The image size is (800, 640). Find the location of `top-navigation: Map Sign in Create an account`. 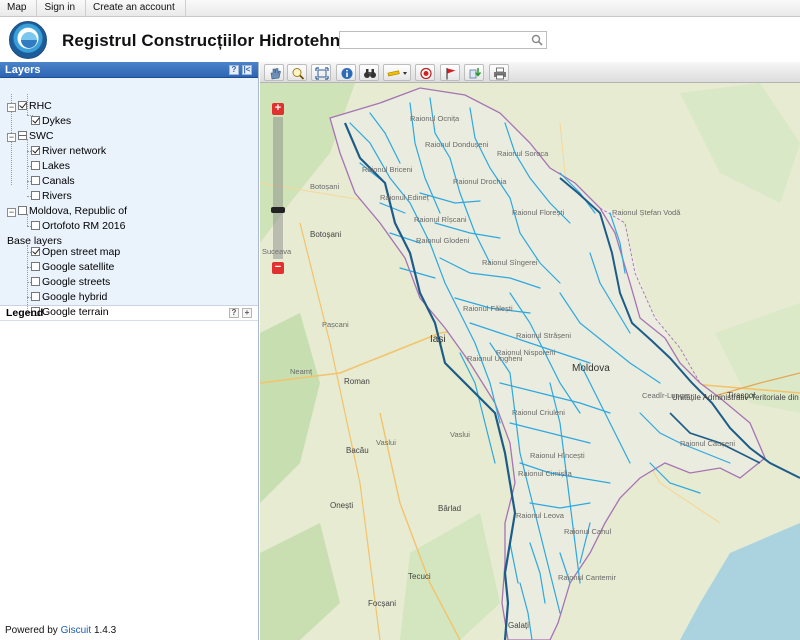

top-navigation: Map Sign in Create an account is located at coordinates (400, 8).